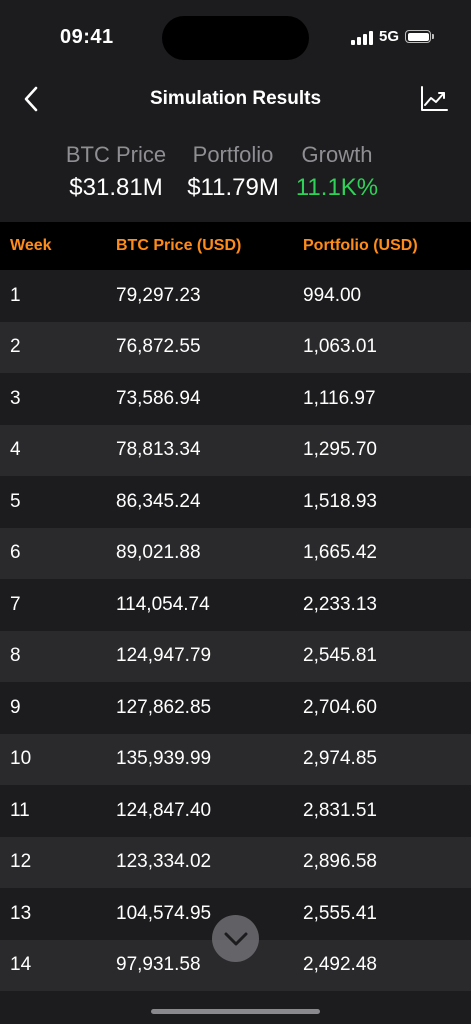 Image resolution: width=471 pixels, height=1024 pixels. What do you see at coordinates (340, 913) in the screenshot?
I see `portfolio-cell: 2,555.41` at bounding box center [340, 913].